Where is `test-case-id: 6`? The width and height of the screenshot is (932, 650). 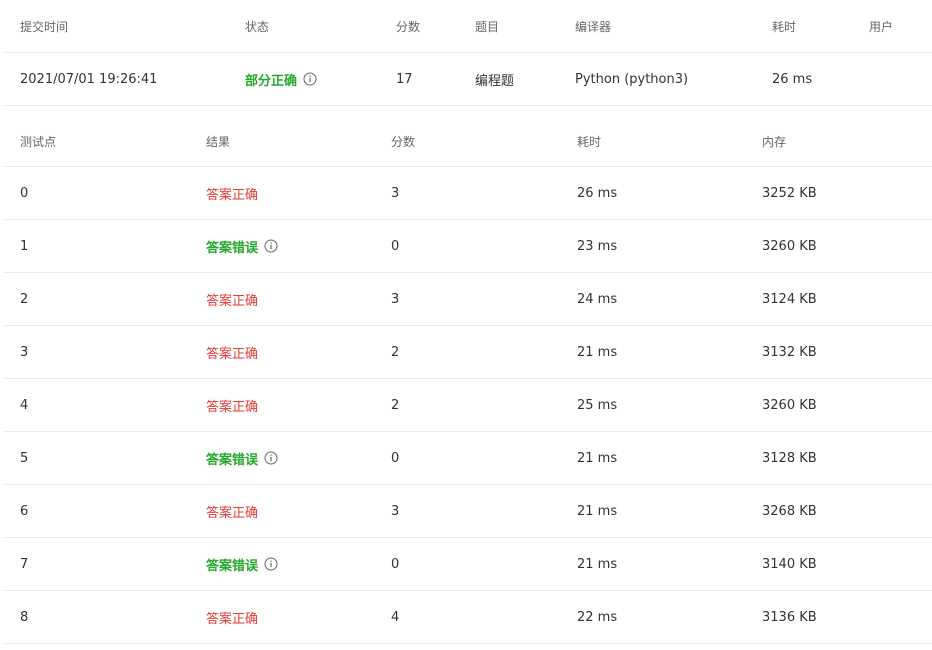 test-case-id: 6 is located at coordinates (24, 511).